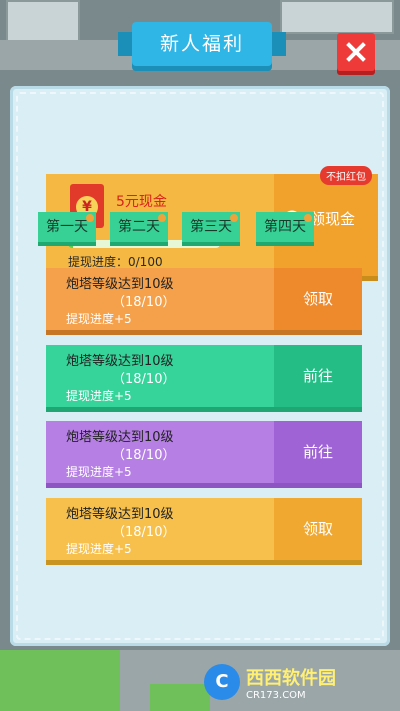 Image resolution: width=400 pixels, height=711 pixels. Describe the element at coordinates (141, 202) in the screenshot. I see `reward-title: 5元现金` at that location.